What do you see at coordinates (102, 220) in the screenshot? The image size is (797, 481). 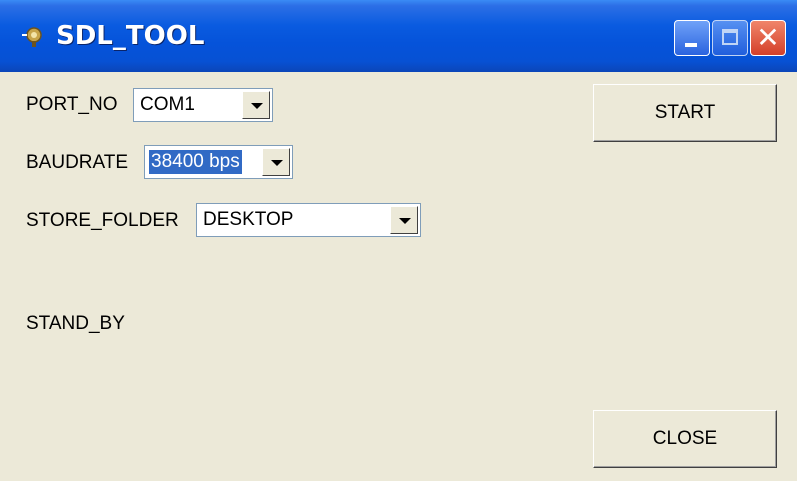 I see `store-folder-label: STORE_FOLDER` at bounding box center [102, 220].